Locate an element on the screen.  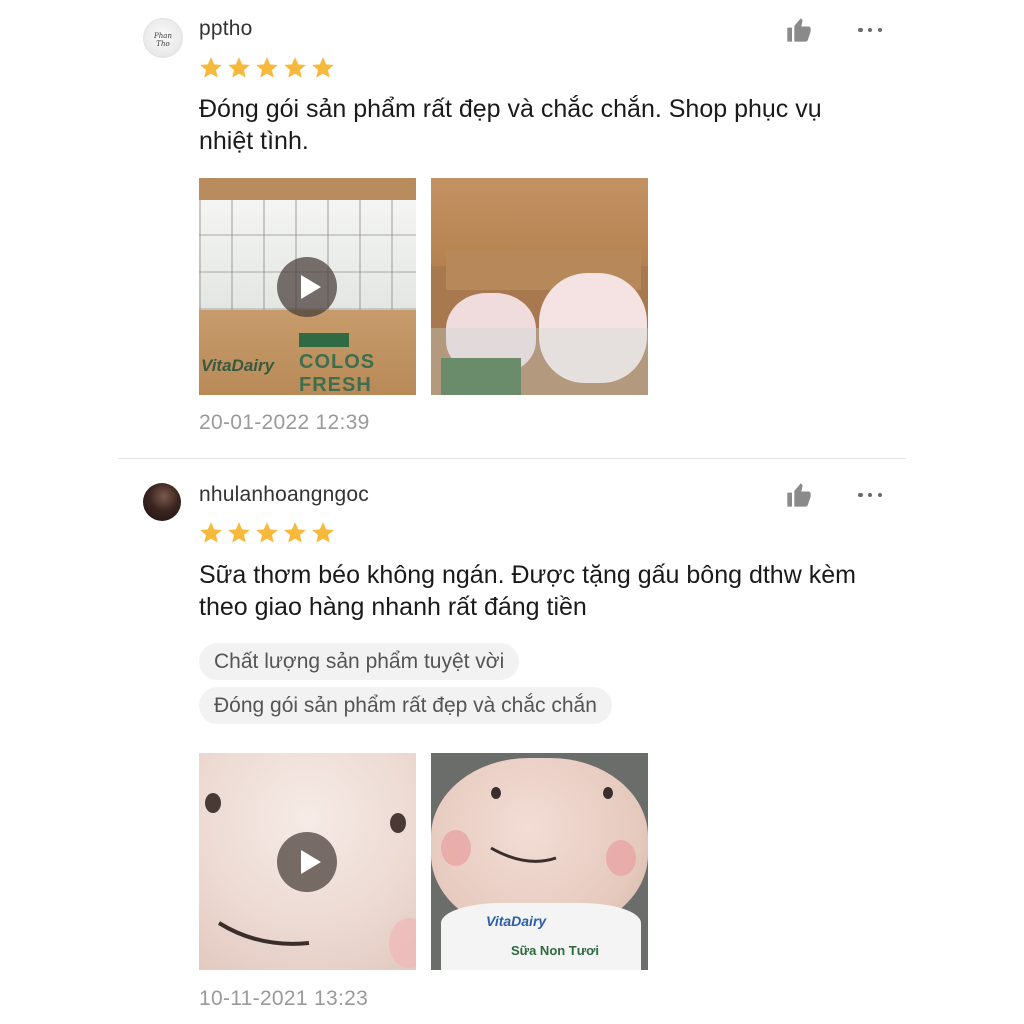
review-tag: Chất lượng sản phẩm tuyệt vời is located at coordinates (359, 661).